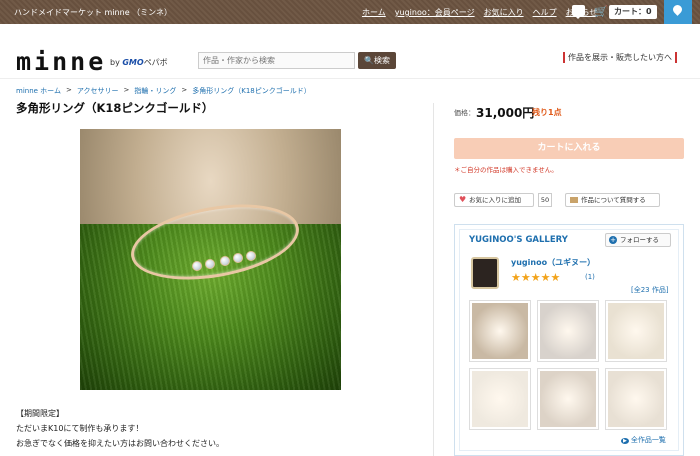 The width and height of the screenshot is (700, 456). What do you see at coordinates (601, 11) in the screenshot?
I see `cart-icon: 🛒` at bounding box center [601, 11].